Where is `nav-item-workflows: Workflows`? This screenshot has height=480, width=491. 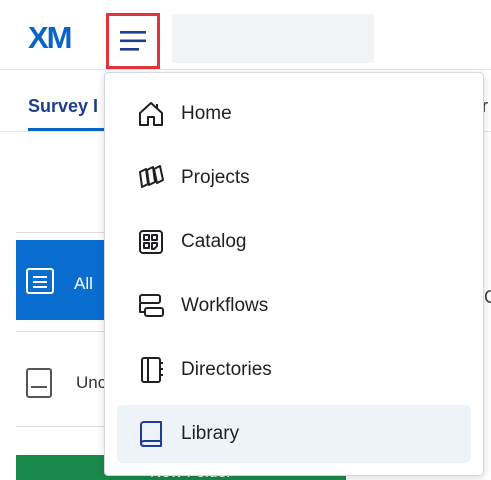
nav-item-workflows: Workflows is located at coordinates (294, 306).